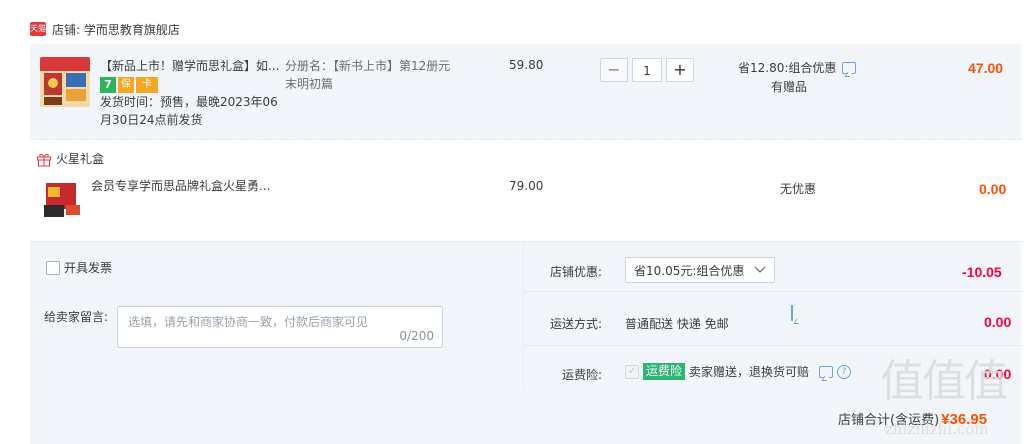  What do you see at coordinates (385, 75) in the screenshot?
I see `sku-info: 分册名：【新书上市】第12册元 末明初篇` at bounding box center [385, 75].